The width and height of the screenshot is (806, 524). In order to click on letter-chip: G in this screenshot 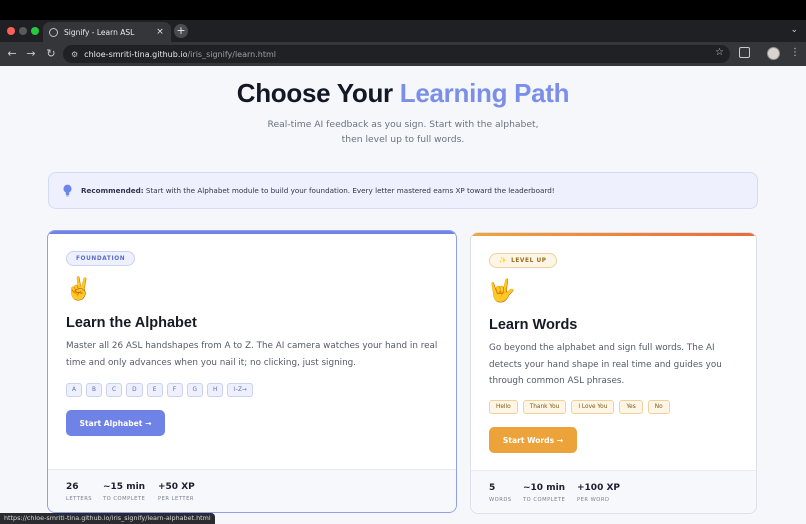, I will do `click(195, 390)`.